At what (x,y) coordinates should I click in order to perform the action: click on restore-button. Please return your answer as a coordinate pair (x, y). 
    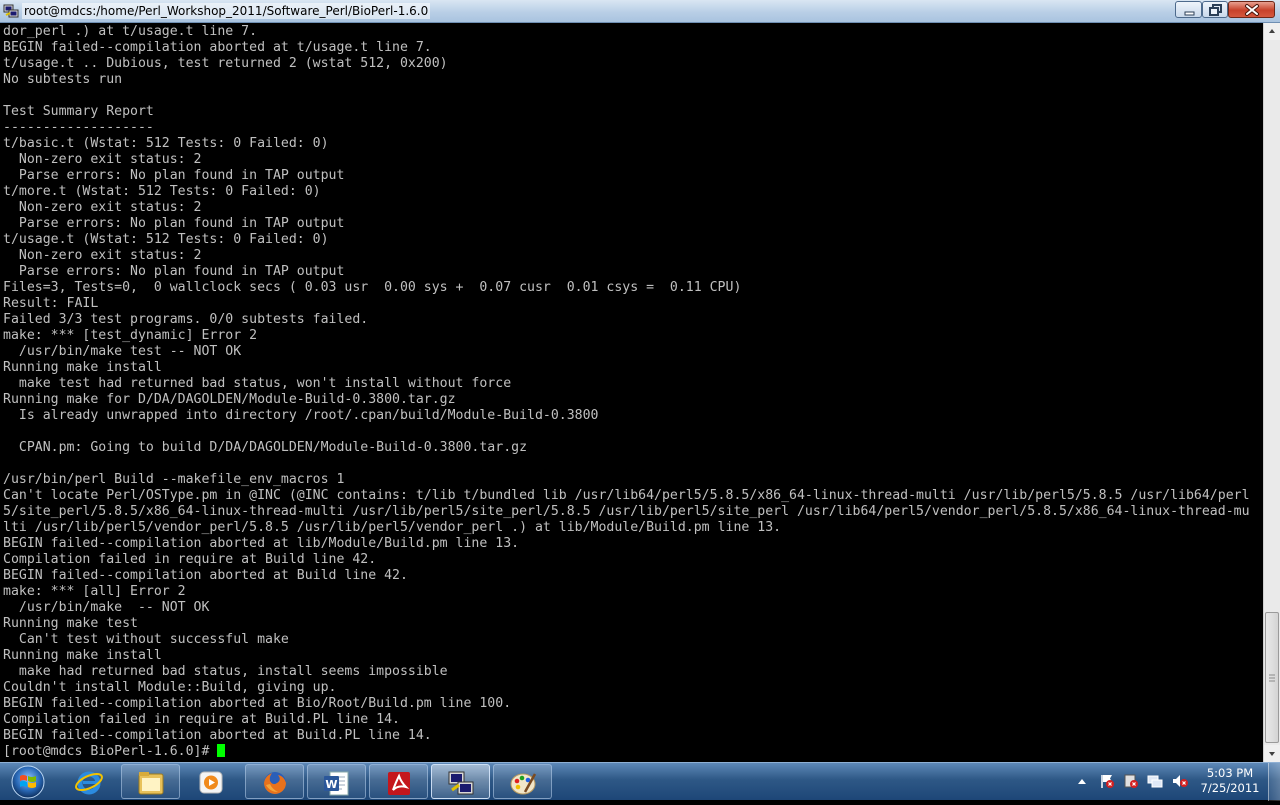
    Looking at the image, I should click on (1215, 9).